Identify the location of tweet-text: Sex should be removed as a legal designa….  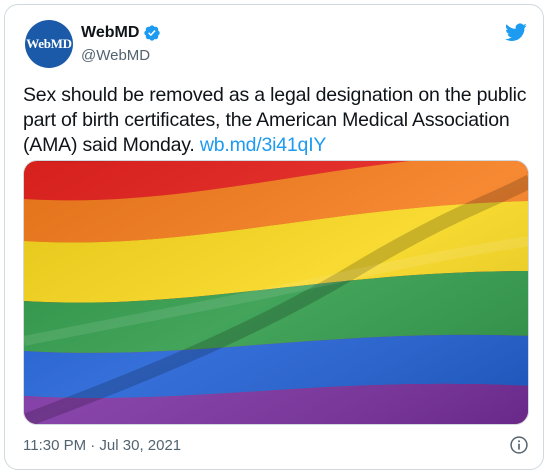
(275, 120).